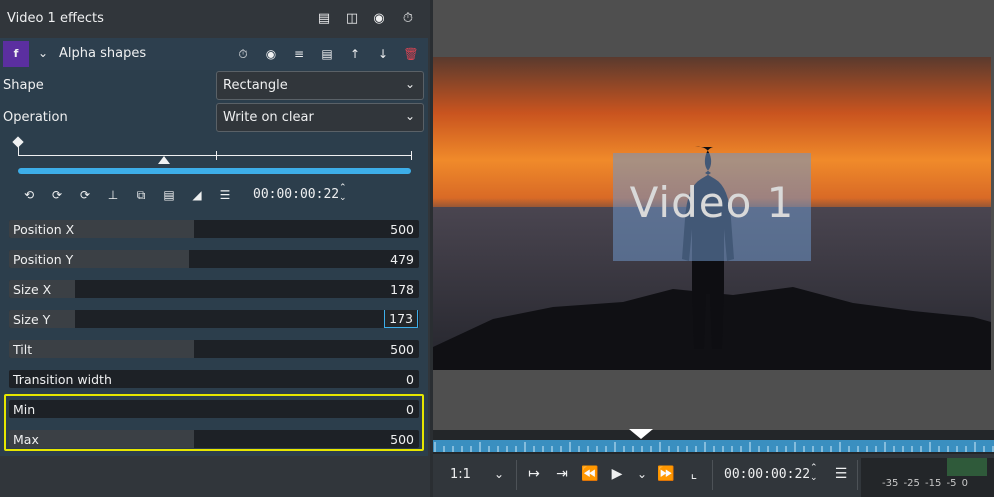 This screenshot has width=994, height=497. I want to click on highlight-box, so click(214, 422).